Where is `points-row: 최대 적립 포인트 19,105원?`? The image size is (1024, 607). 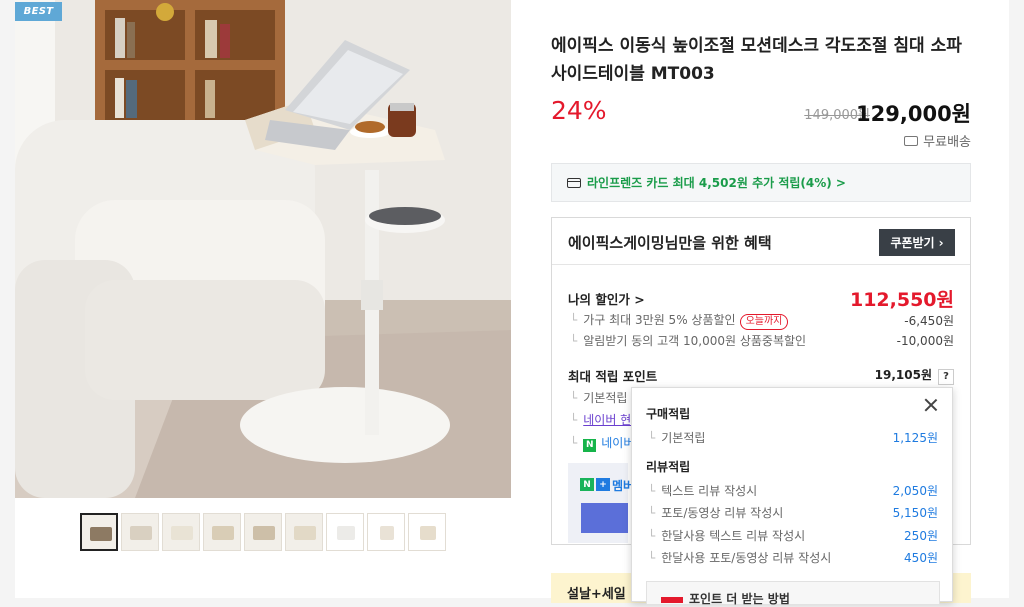 points-row: 최대 적립 포인트 19,105원? is located at coordinates (761, 375).